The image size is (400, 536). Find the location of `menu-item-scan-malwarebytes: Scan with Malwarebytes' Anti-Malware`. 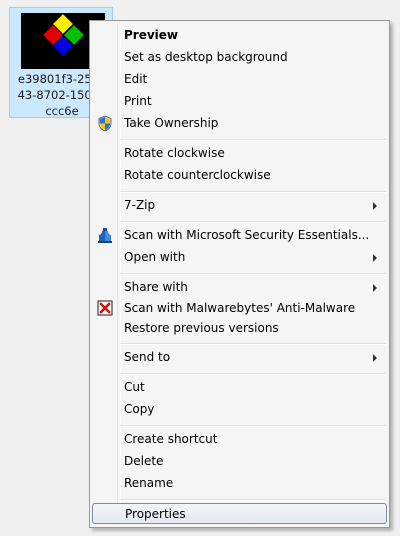

menu-item-scan-malwarebytes: Scan with Malwarebytes' Anti-Malware is located at coordinates (239, 308).